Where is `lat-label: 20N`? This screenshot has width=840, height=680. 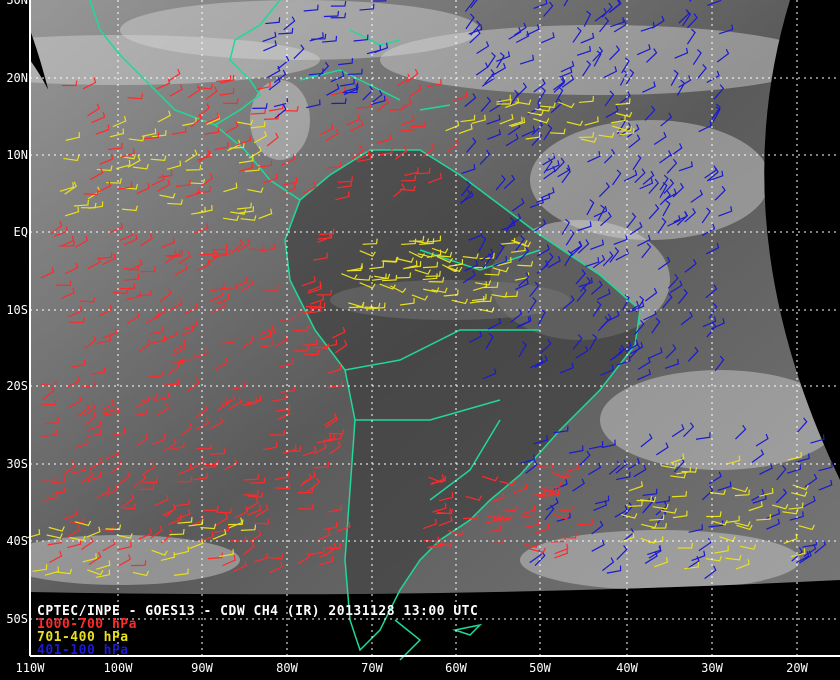 lat-label: 20N is located at coordinates (17, 78).